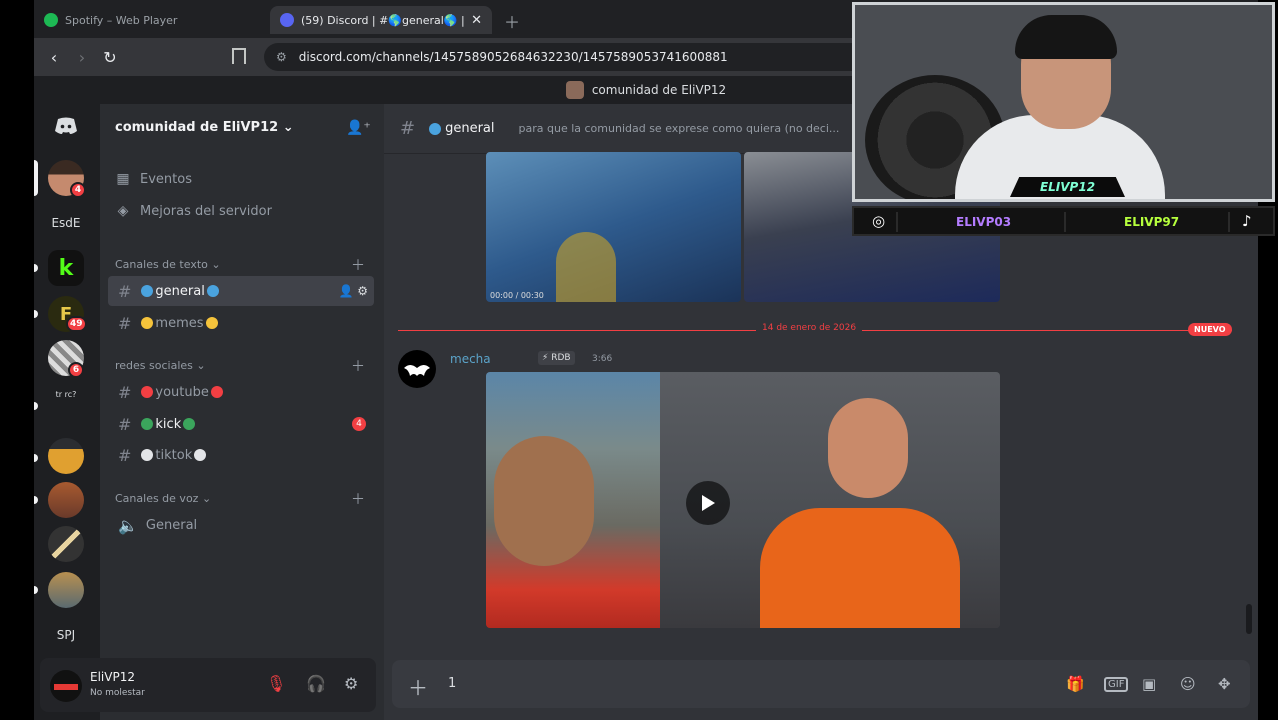 This screenshot has width=1278, height=720. What do you see at coordinates (1067, 187) in the screenshot?
I see `webcam-name-plate: ELIVP12` at bounding box center [1067, 187].